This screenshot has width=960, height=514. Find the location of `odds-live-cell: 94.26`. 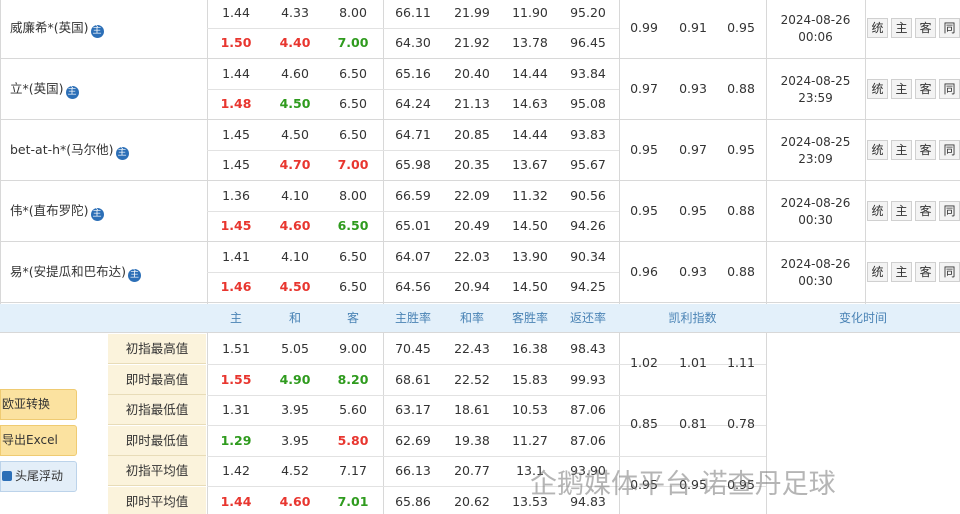

odds-live-cell: 94.26 is located at coordinates (588, 225).